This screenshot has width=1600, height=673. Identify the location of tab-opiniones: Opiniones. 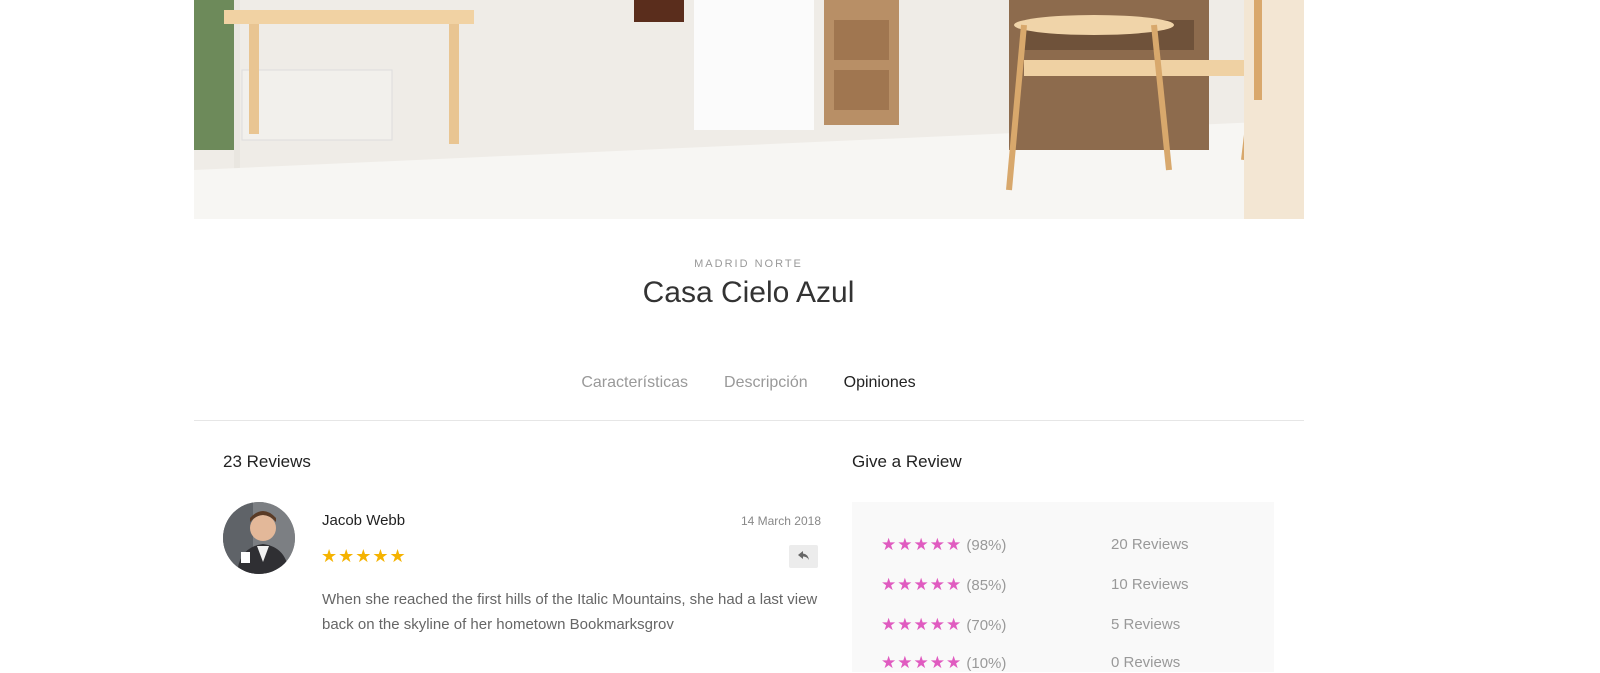
(880, 383).